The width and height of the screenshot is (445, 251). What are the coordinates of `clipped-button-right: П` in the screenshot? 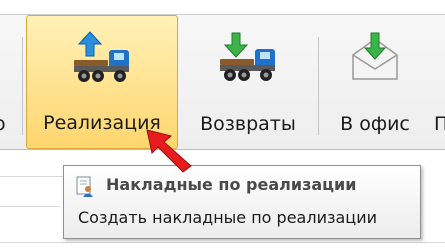 It's located at (438, 82).